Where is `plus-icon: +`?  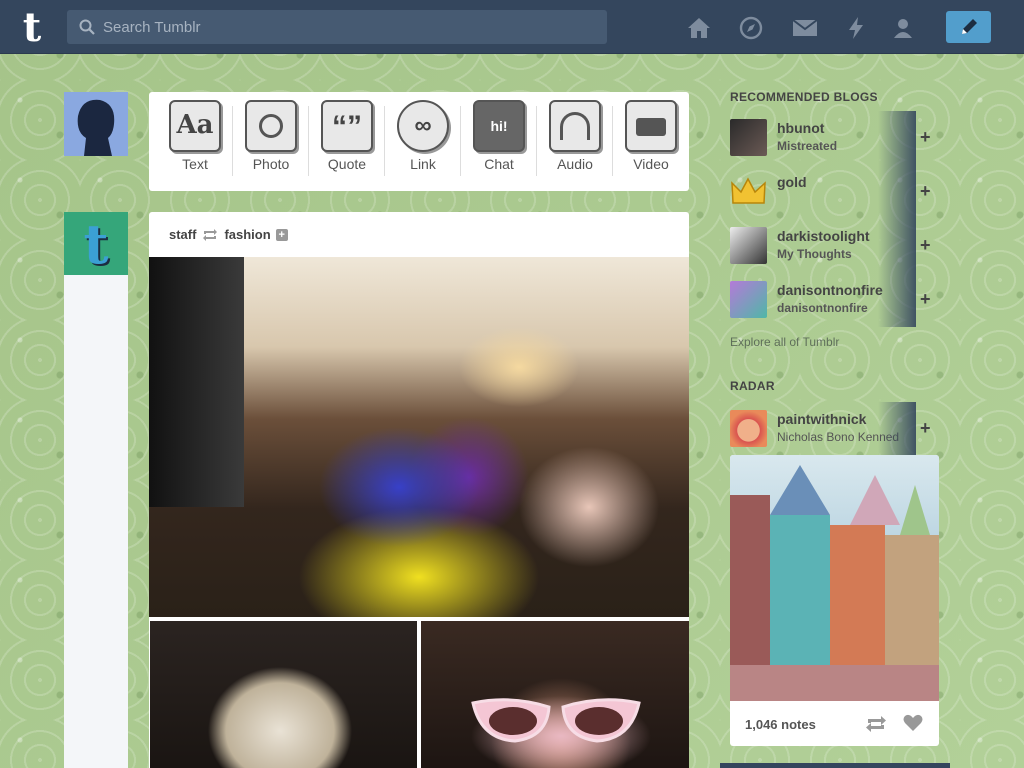
plus-icon: + is located at coordinates (281, 234).